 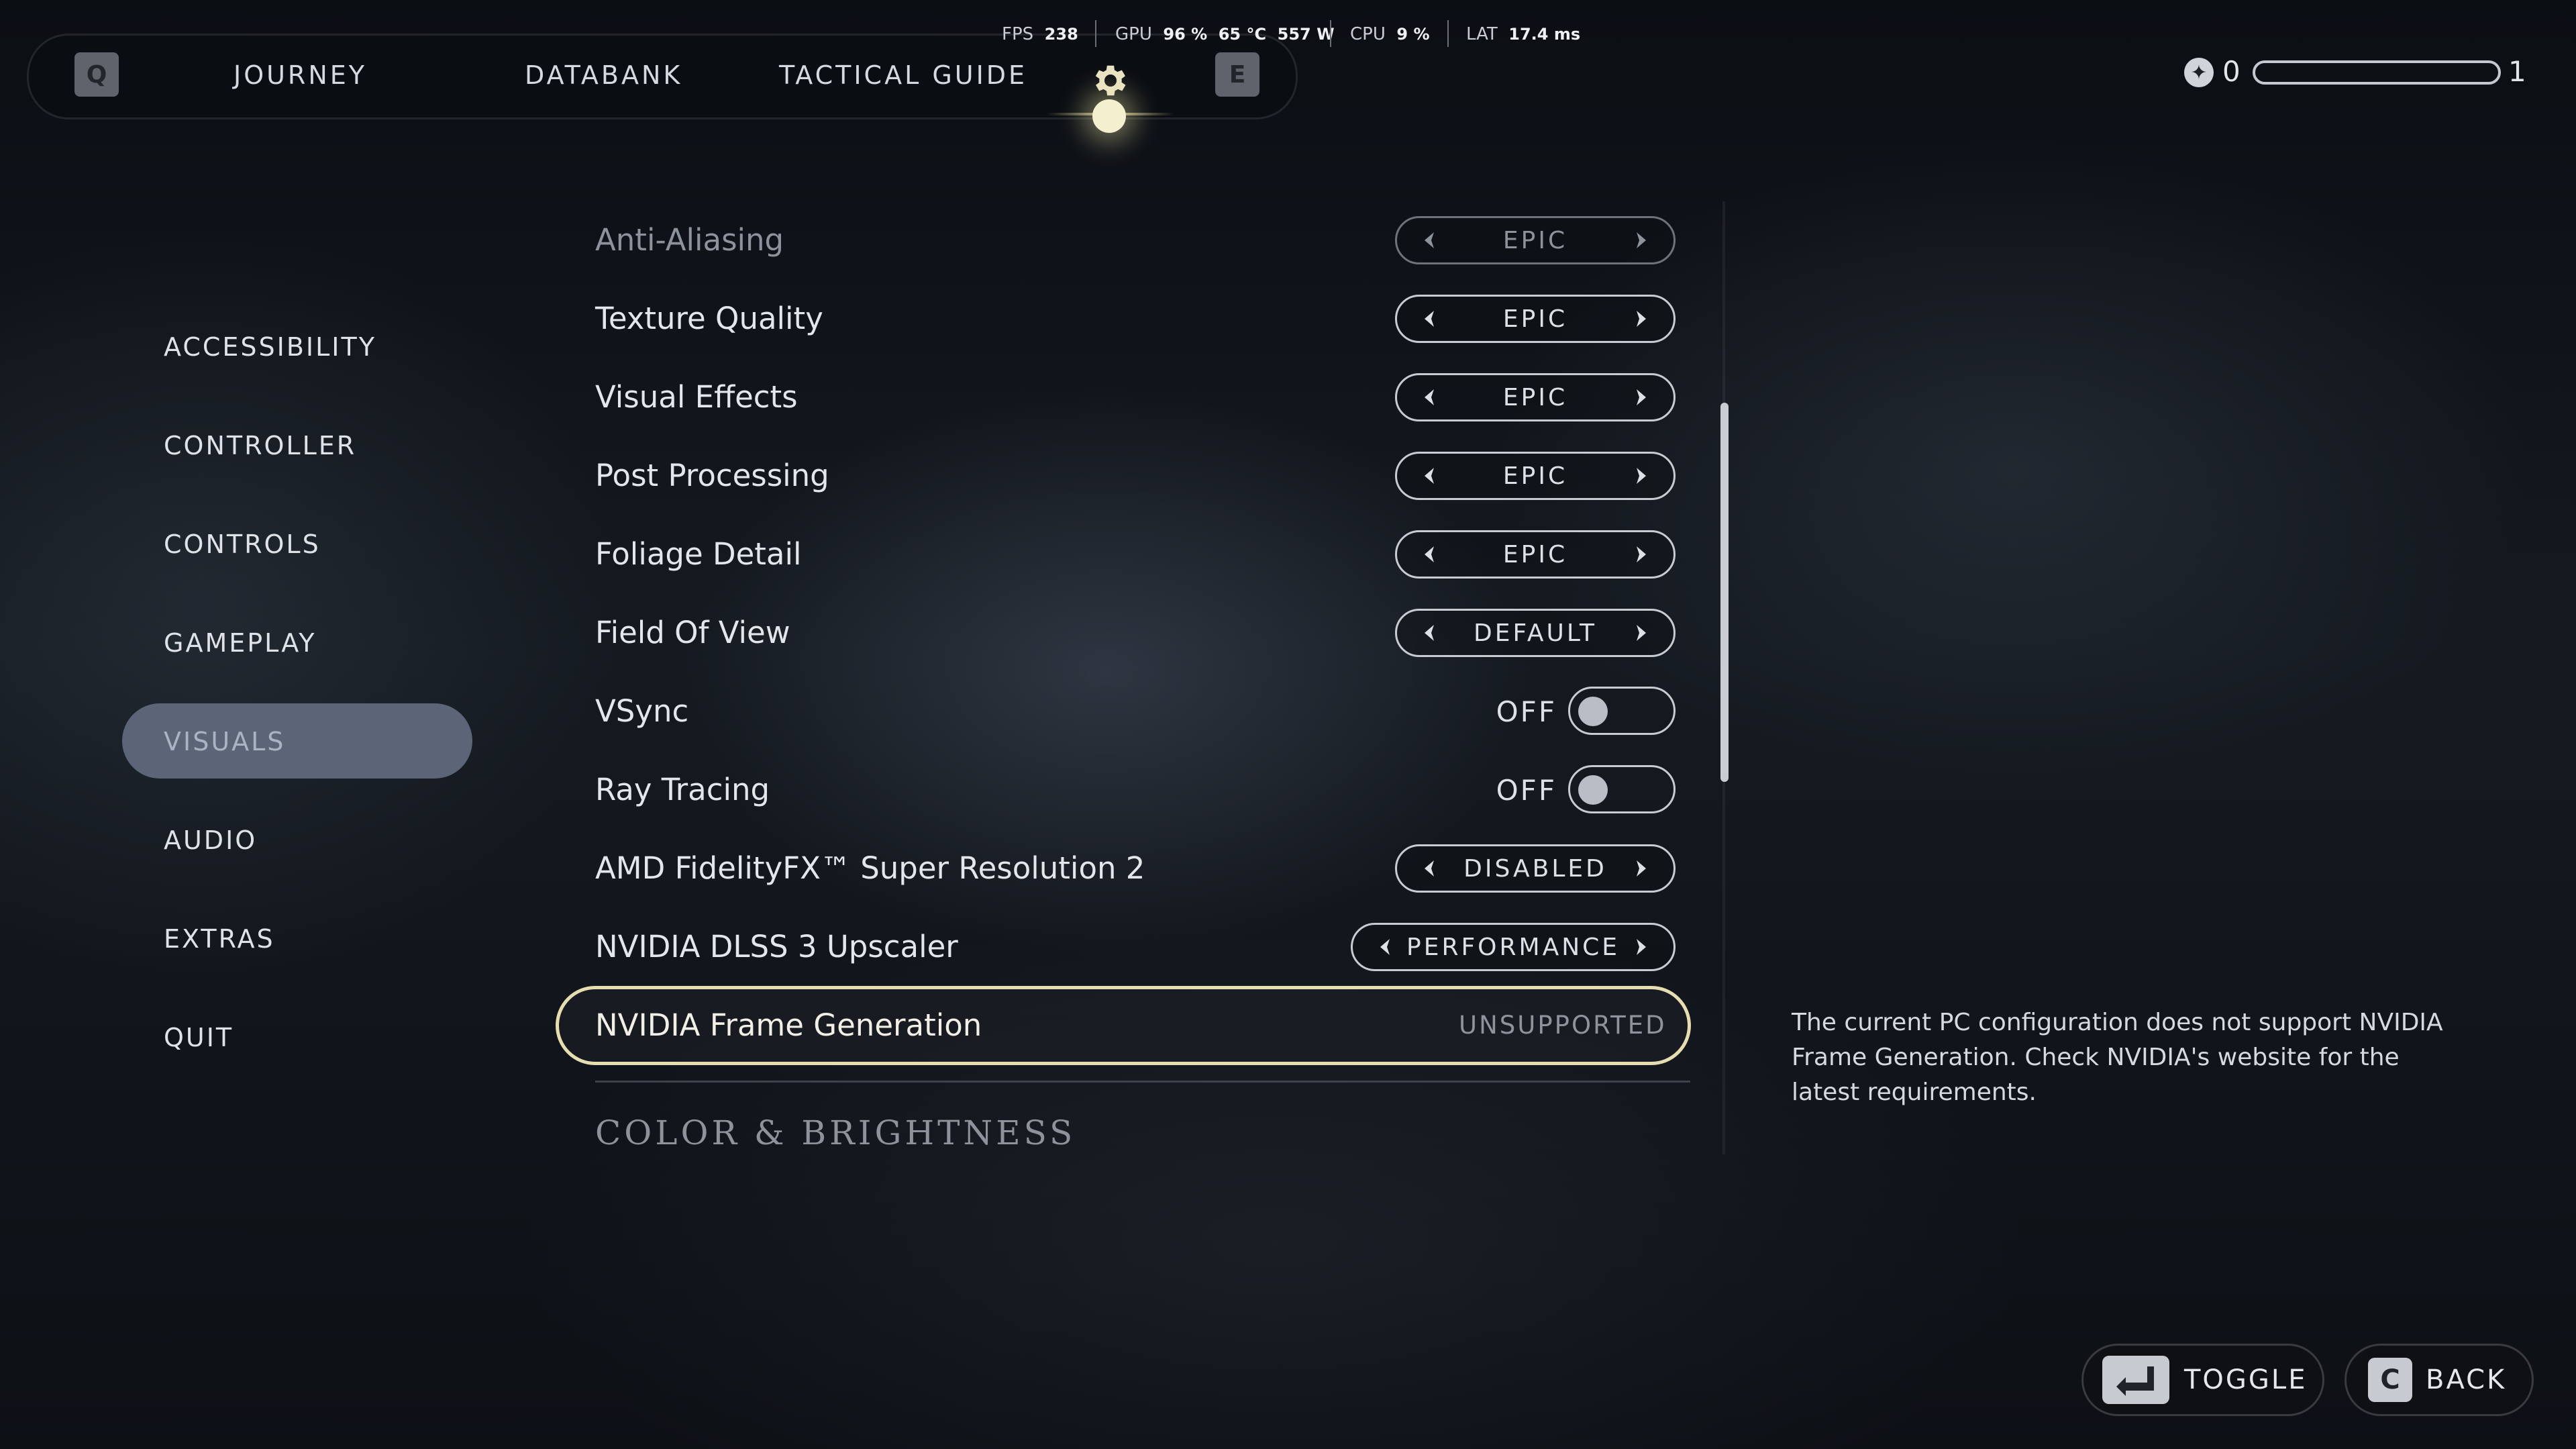 What do you see at coordinates (1040, 34) in the screenshot?
I see `perf-fps: FPS 238` at bounding box center [1040, 34].